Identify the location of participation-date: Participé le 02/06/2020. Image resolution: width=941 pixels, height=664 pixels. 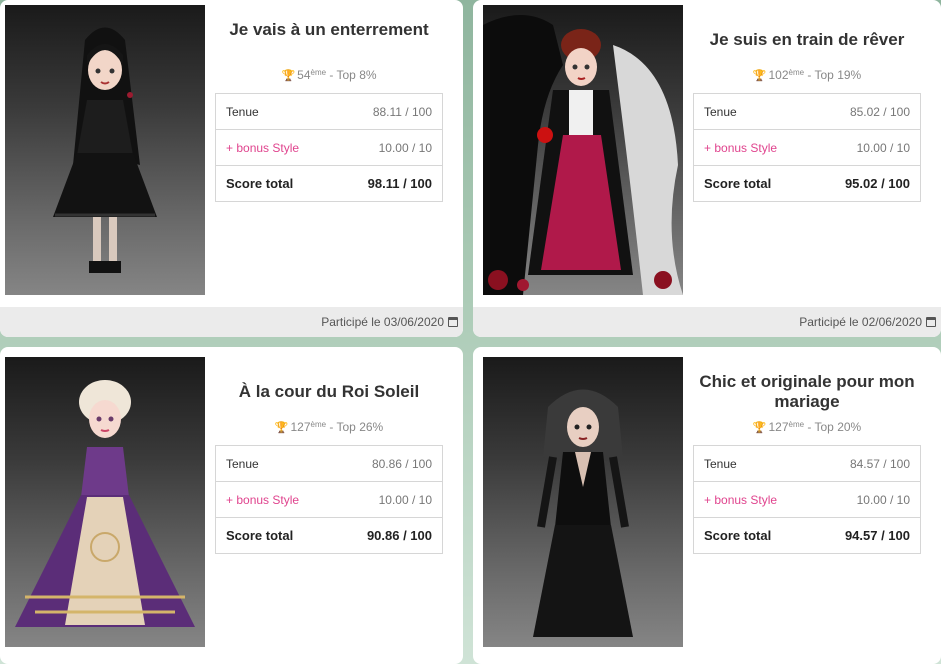
(860, 322).